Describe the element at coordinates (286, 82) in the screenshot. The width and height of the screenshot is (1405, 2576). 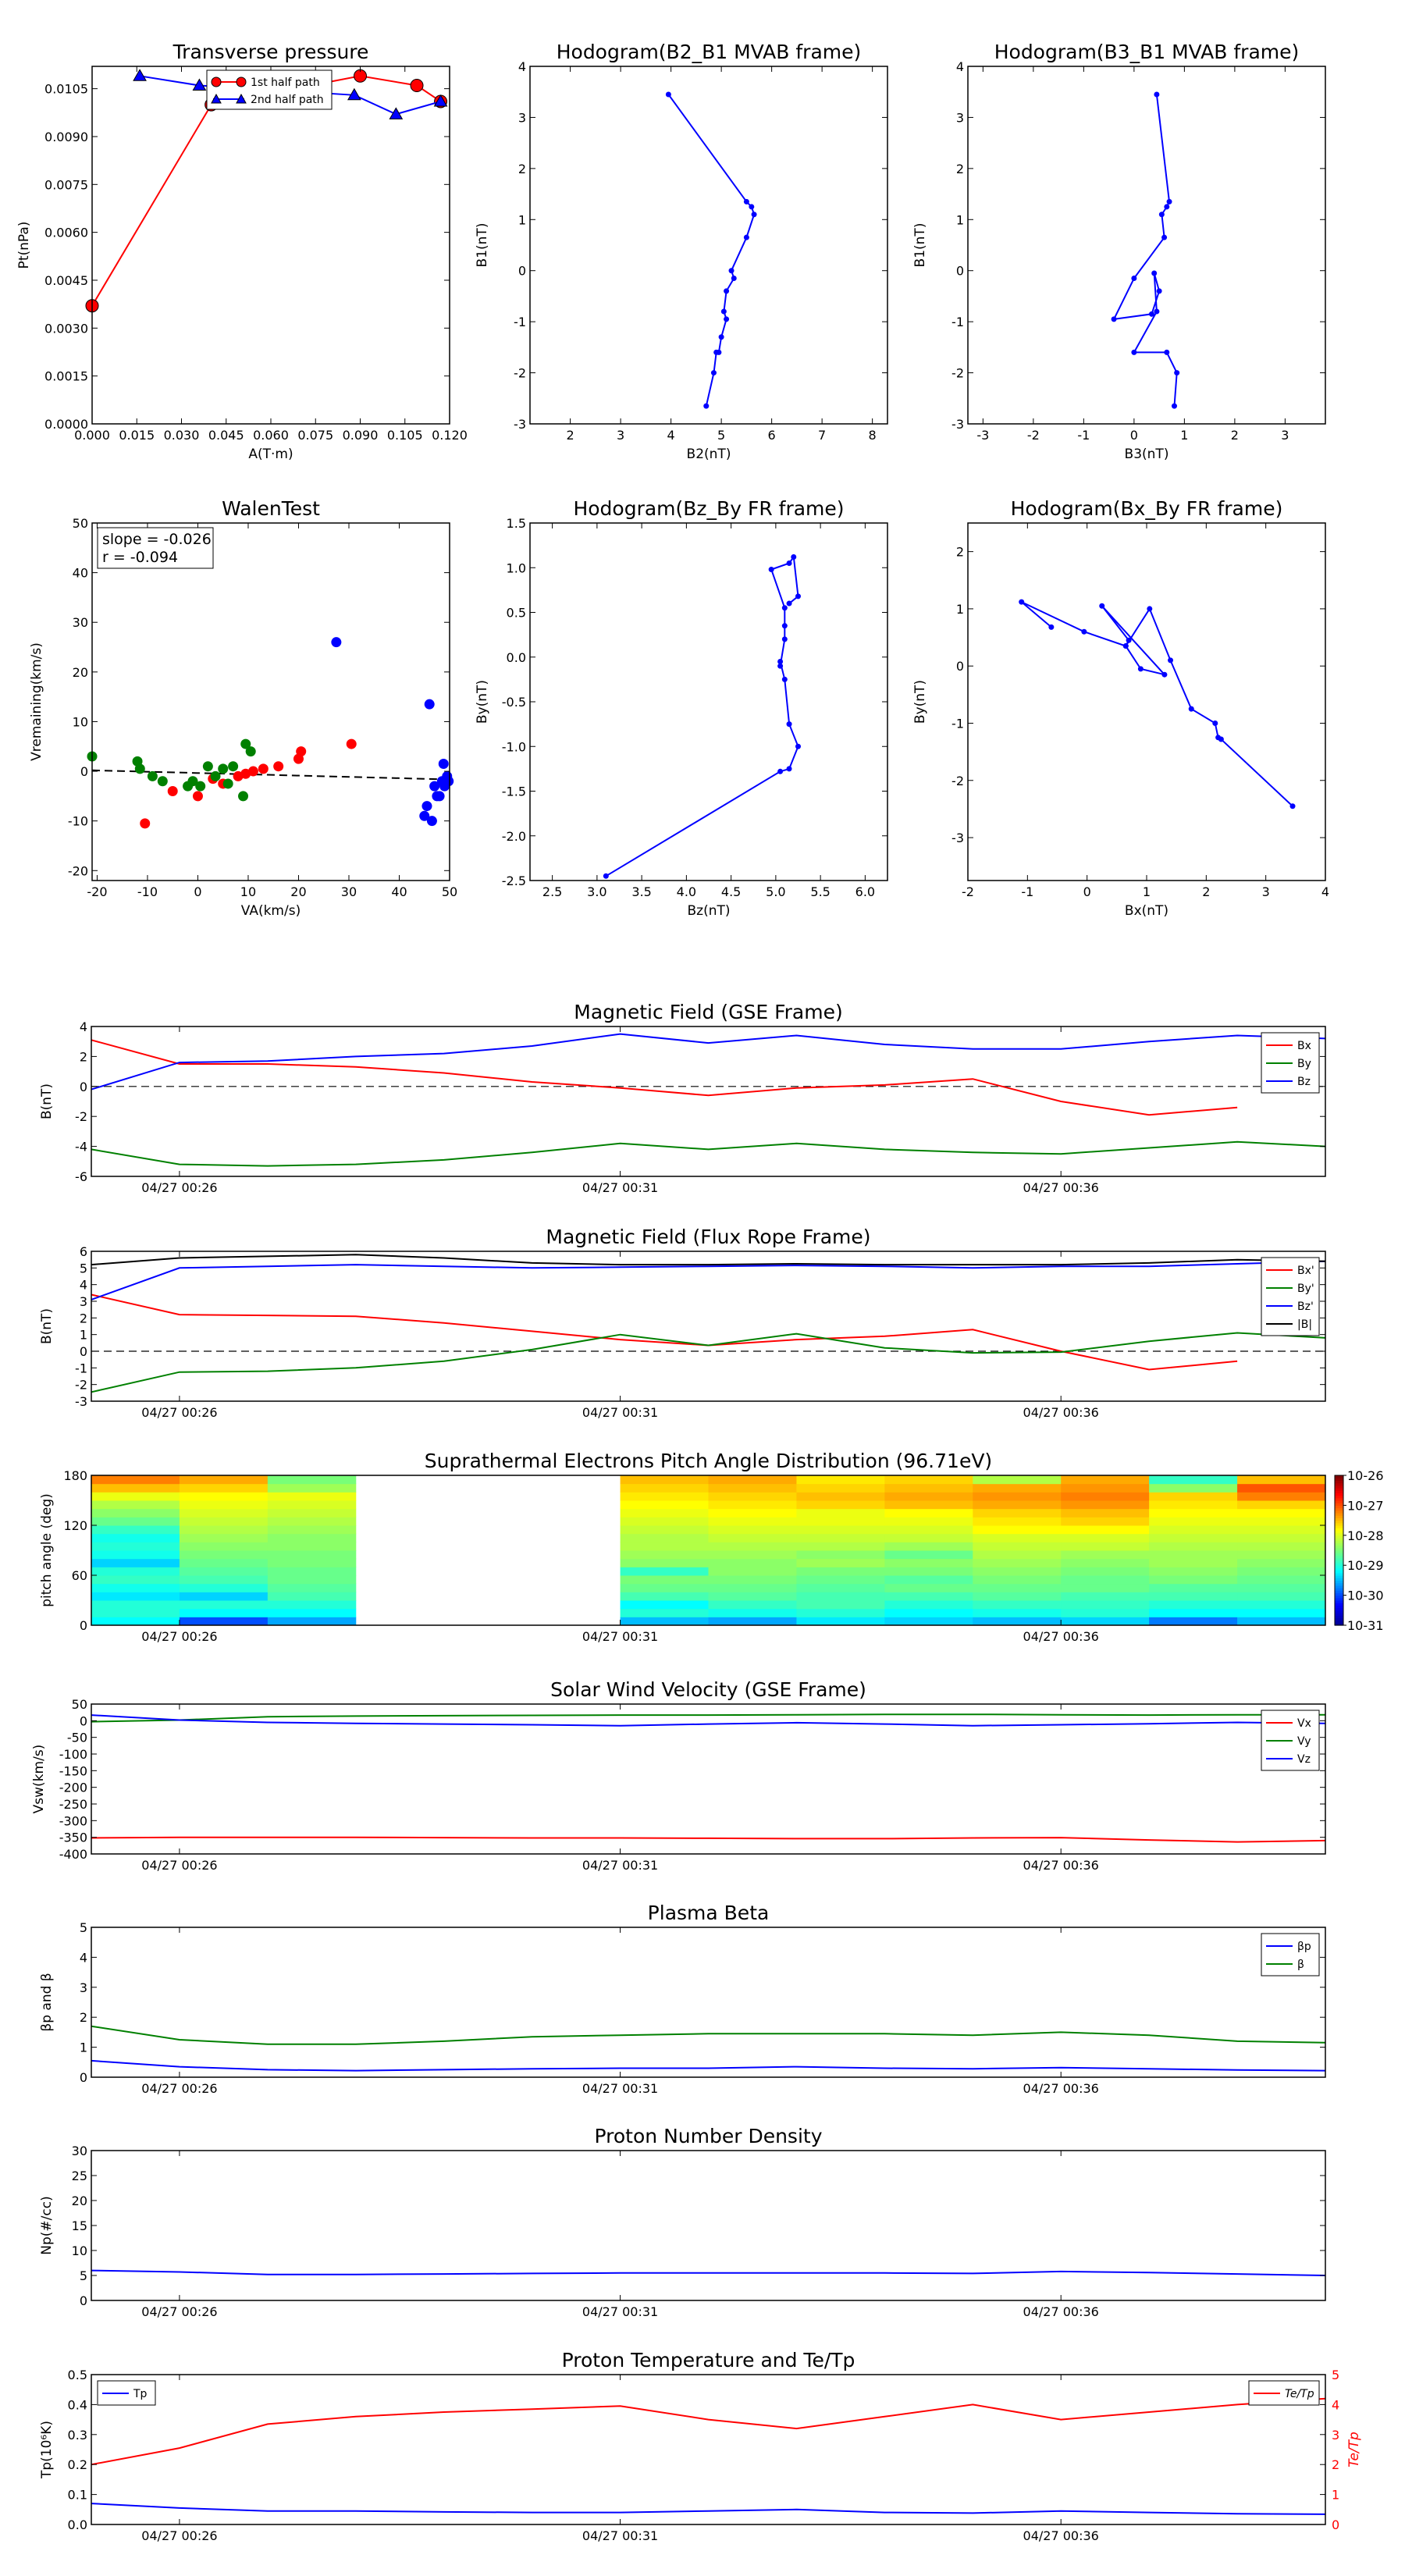
I see `legend-label: 1st half path` at that location.